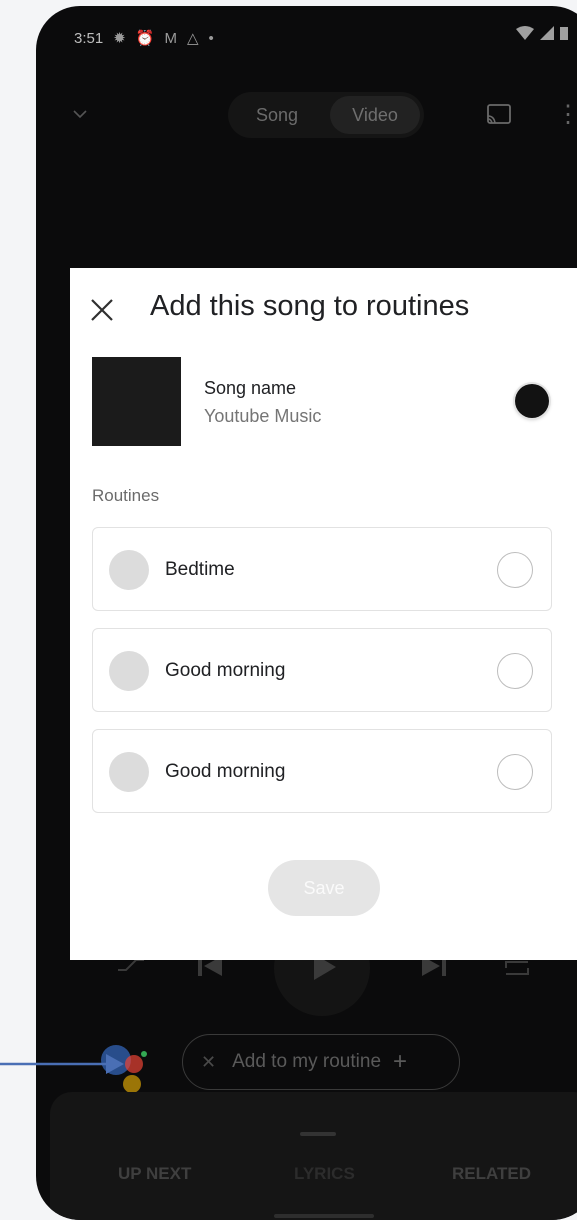  I want to click on tab-related: RELATED, so click(491, 1174).